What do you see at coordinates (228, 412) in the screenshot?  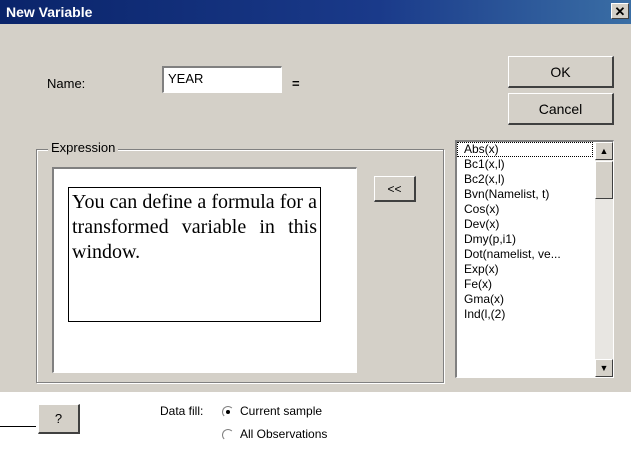 I see `radio-current-sample` at bounding box center [228, 412].